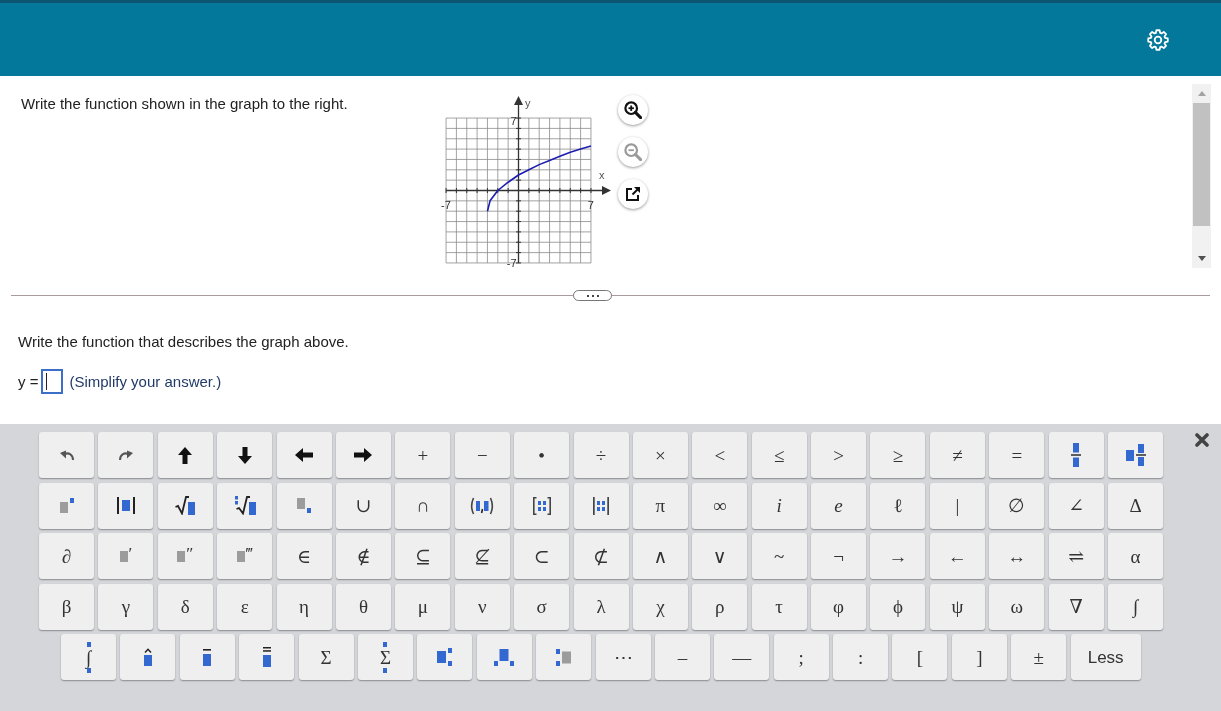 The image size is (1221, 711). What do you see at coordinates (839, 606) in the screenshot?
I see `symbol-key: φ` at bounding box center [839, 606].